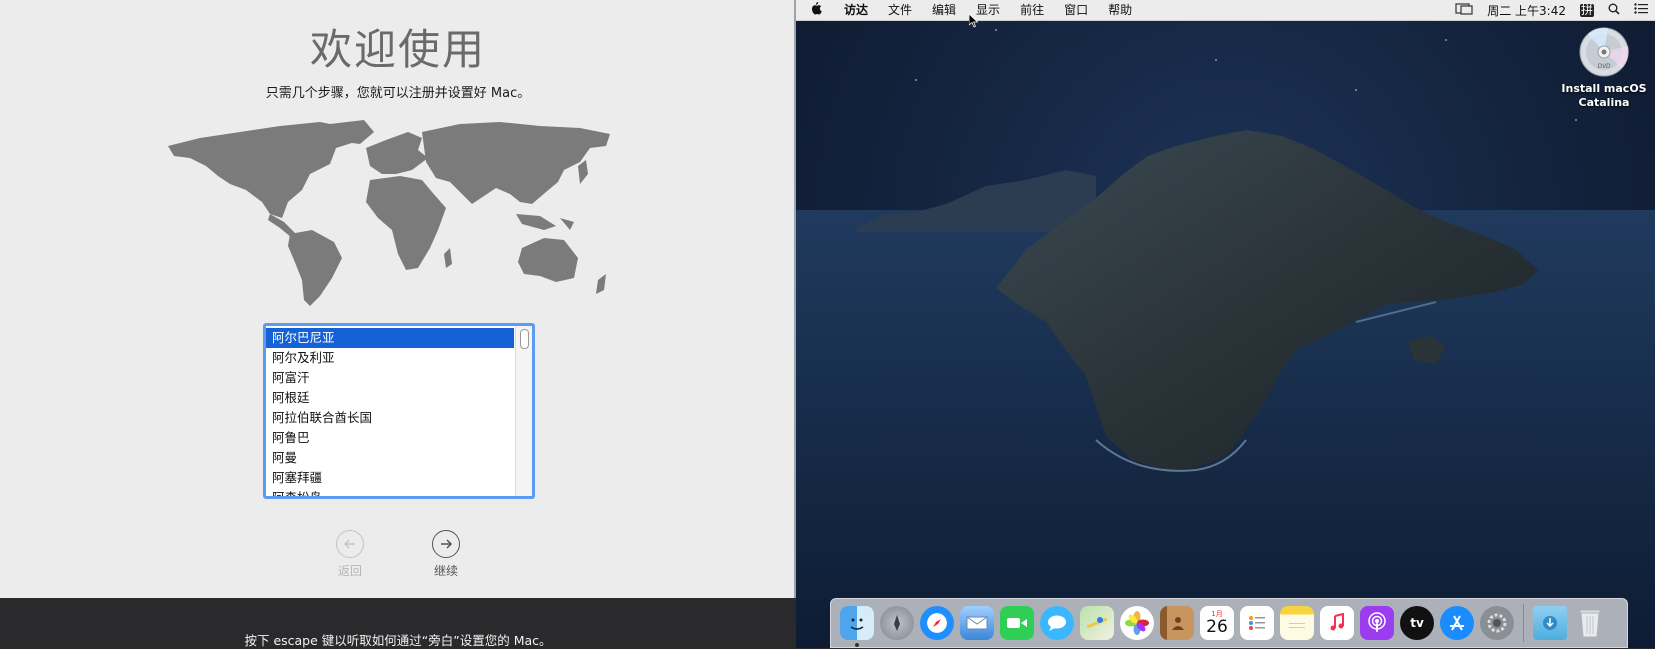 The image size is (1655, 649). Describe the element at coordinates (1587, 10) in the screenshot. I see `input-method-icon: 拼` at that location.